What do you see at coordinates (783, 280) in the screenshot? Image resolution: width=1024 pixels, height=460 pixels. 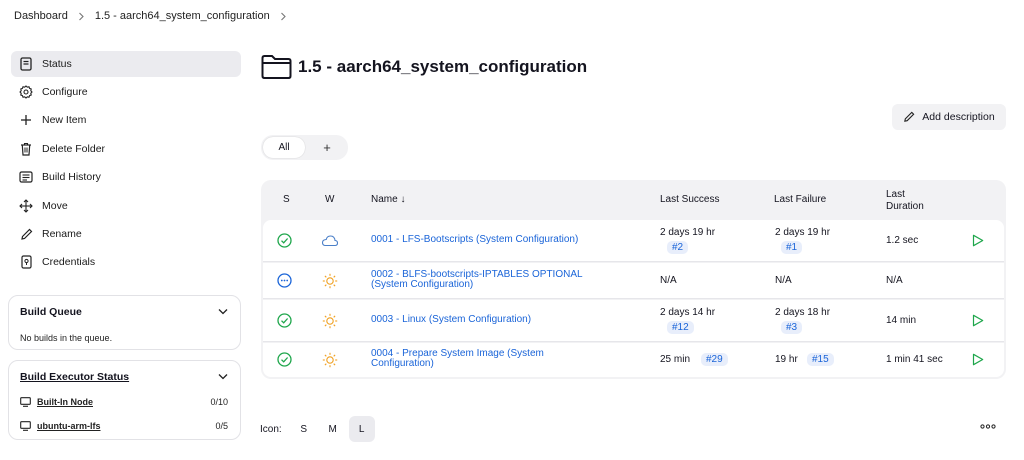 I see `last-failure-text: N/A` at bounding box center [783, 280].